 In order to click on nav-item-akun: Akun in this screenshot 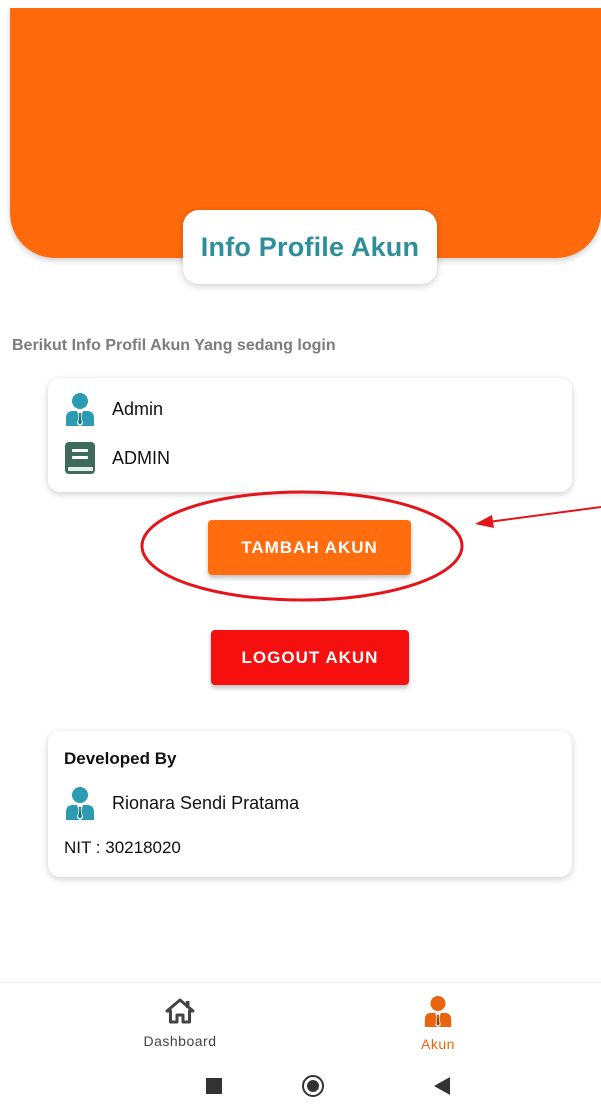, I will do `click(438, 1023)`.